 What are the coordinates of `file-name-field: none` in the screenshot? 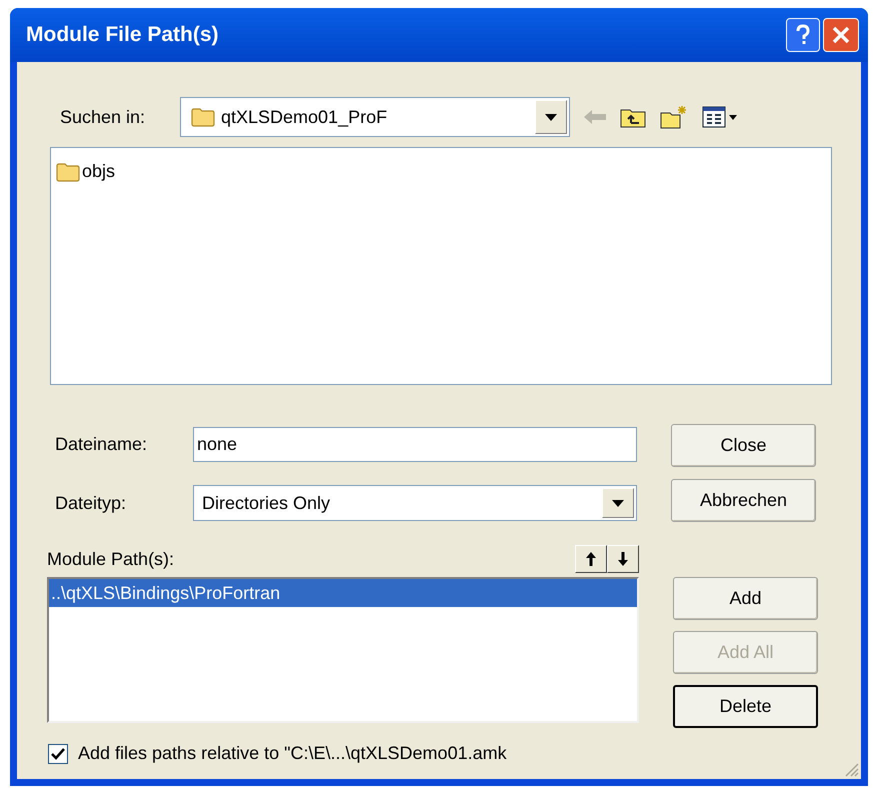 It's located at (415, 444).